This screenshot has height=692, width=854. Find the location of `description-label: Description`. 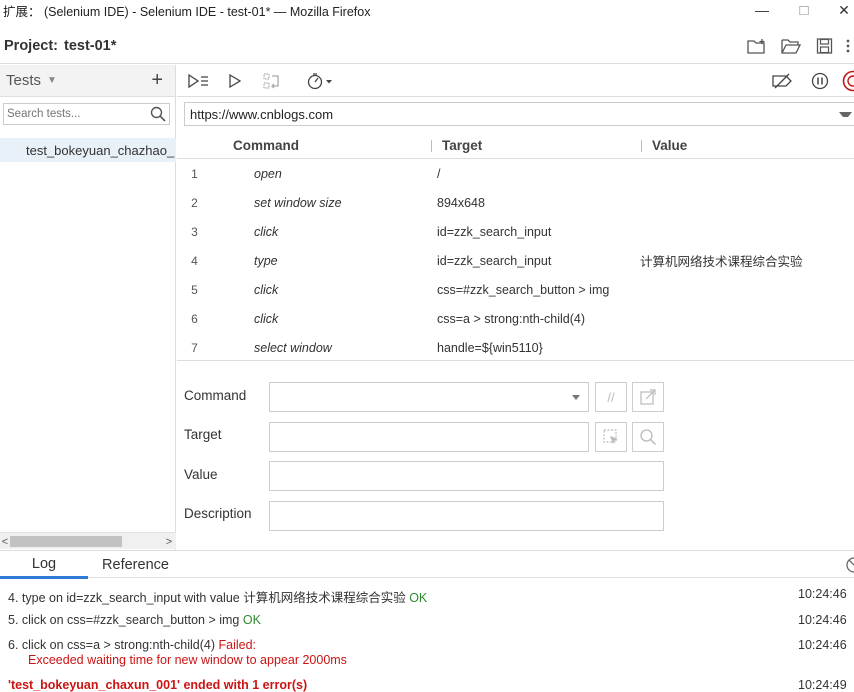

description-label: Description is located at coordinates (218, 513).